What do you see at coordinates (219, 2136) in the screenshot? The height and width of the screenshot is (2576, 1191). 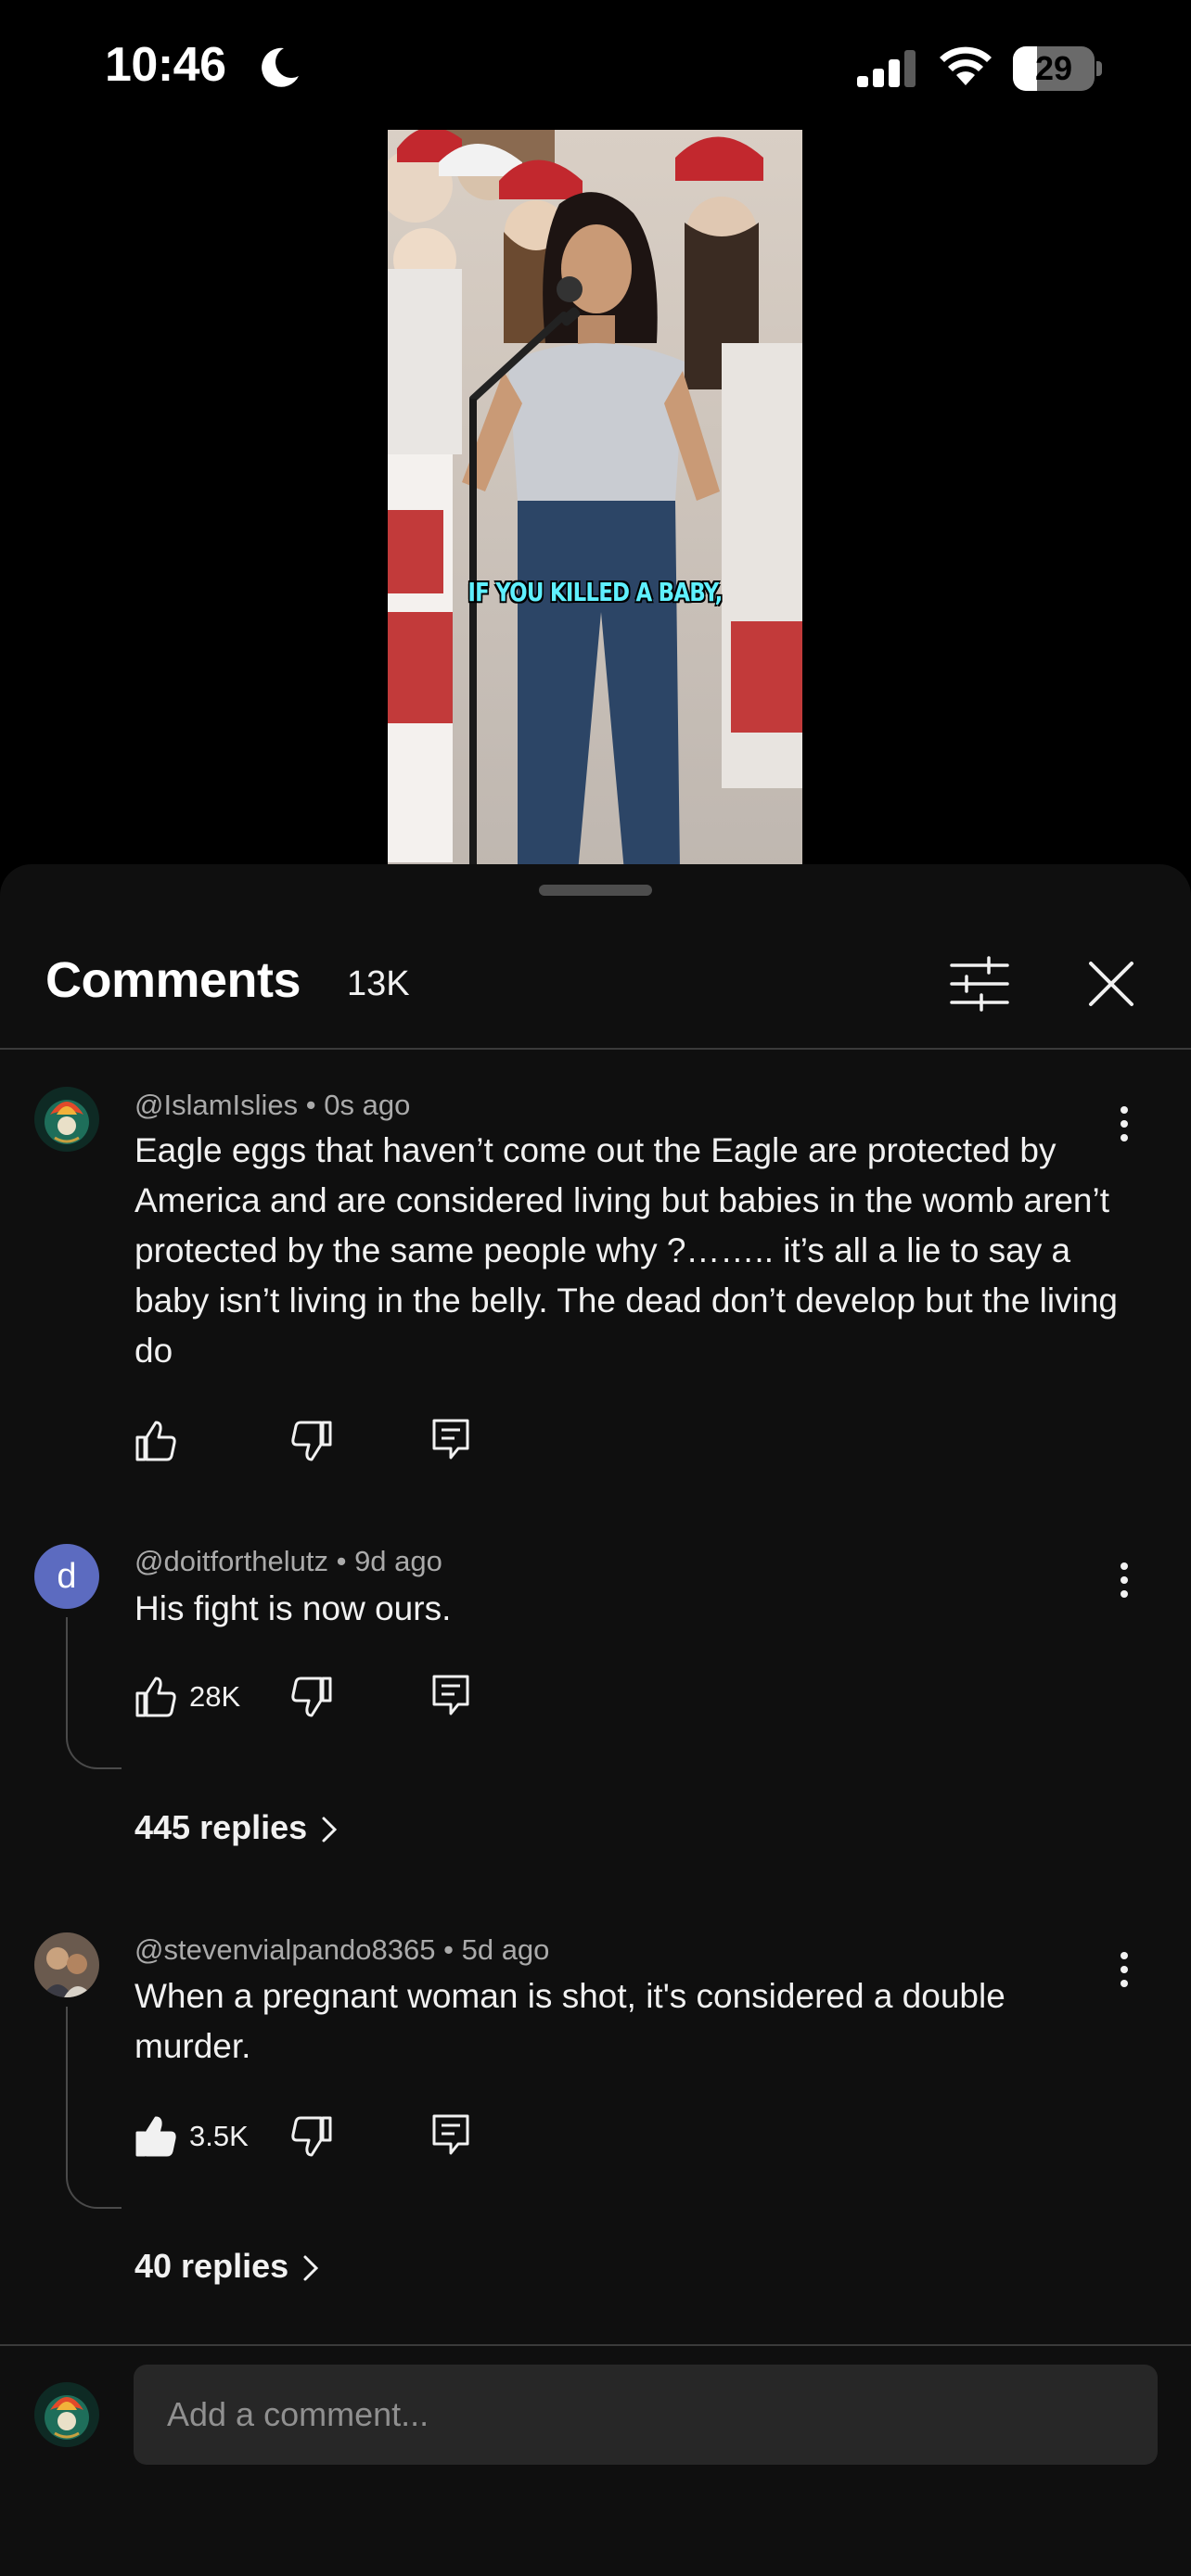 I see `like-count: 3.5K` at bounding box center [219, 2136].